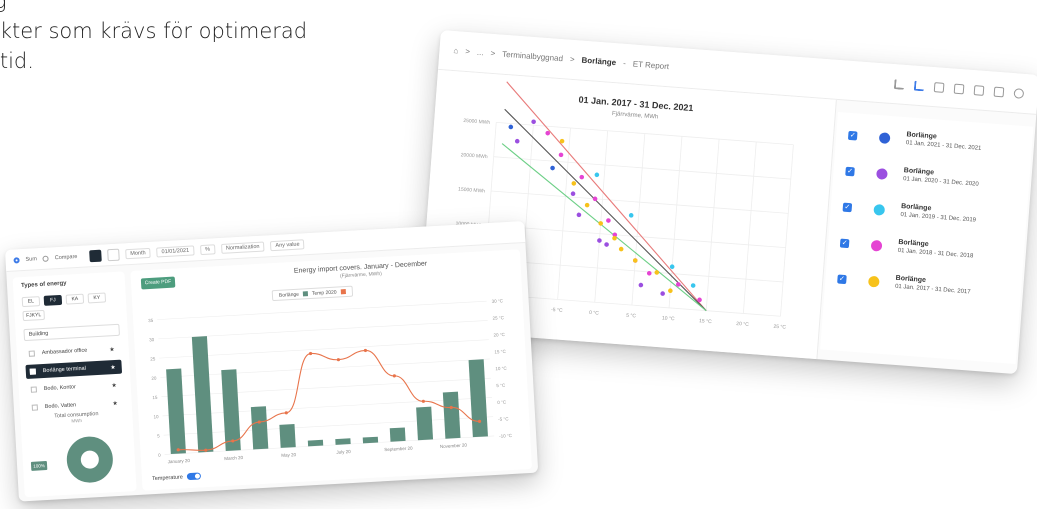 The width and height of the screenshot is (1037, 509). I want to click on bar-y-tick-right: -5 °C, so click(503, 419).